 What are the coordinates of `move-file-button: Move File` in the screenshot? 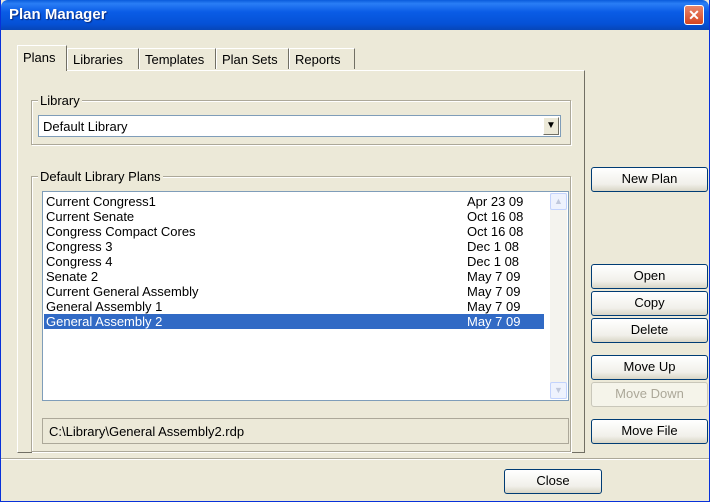 It's located at (649, 431).